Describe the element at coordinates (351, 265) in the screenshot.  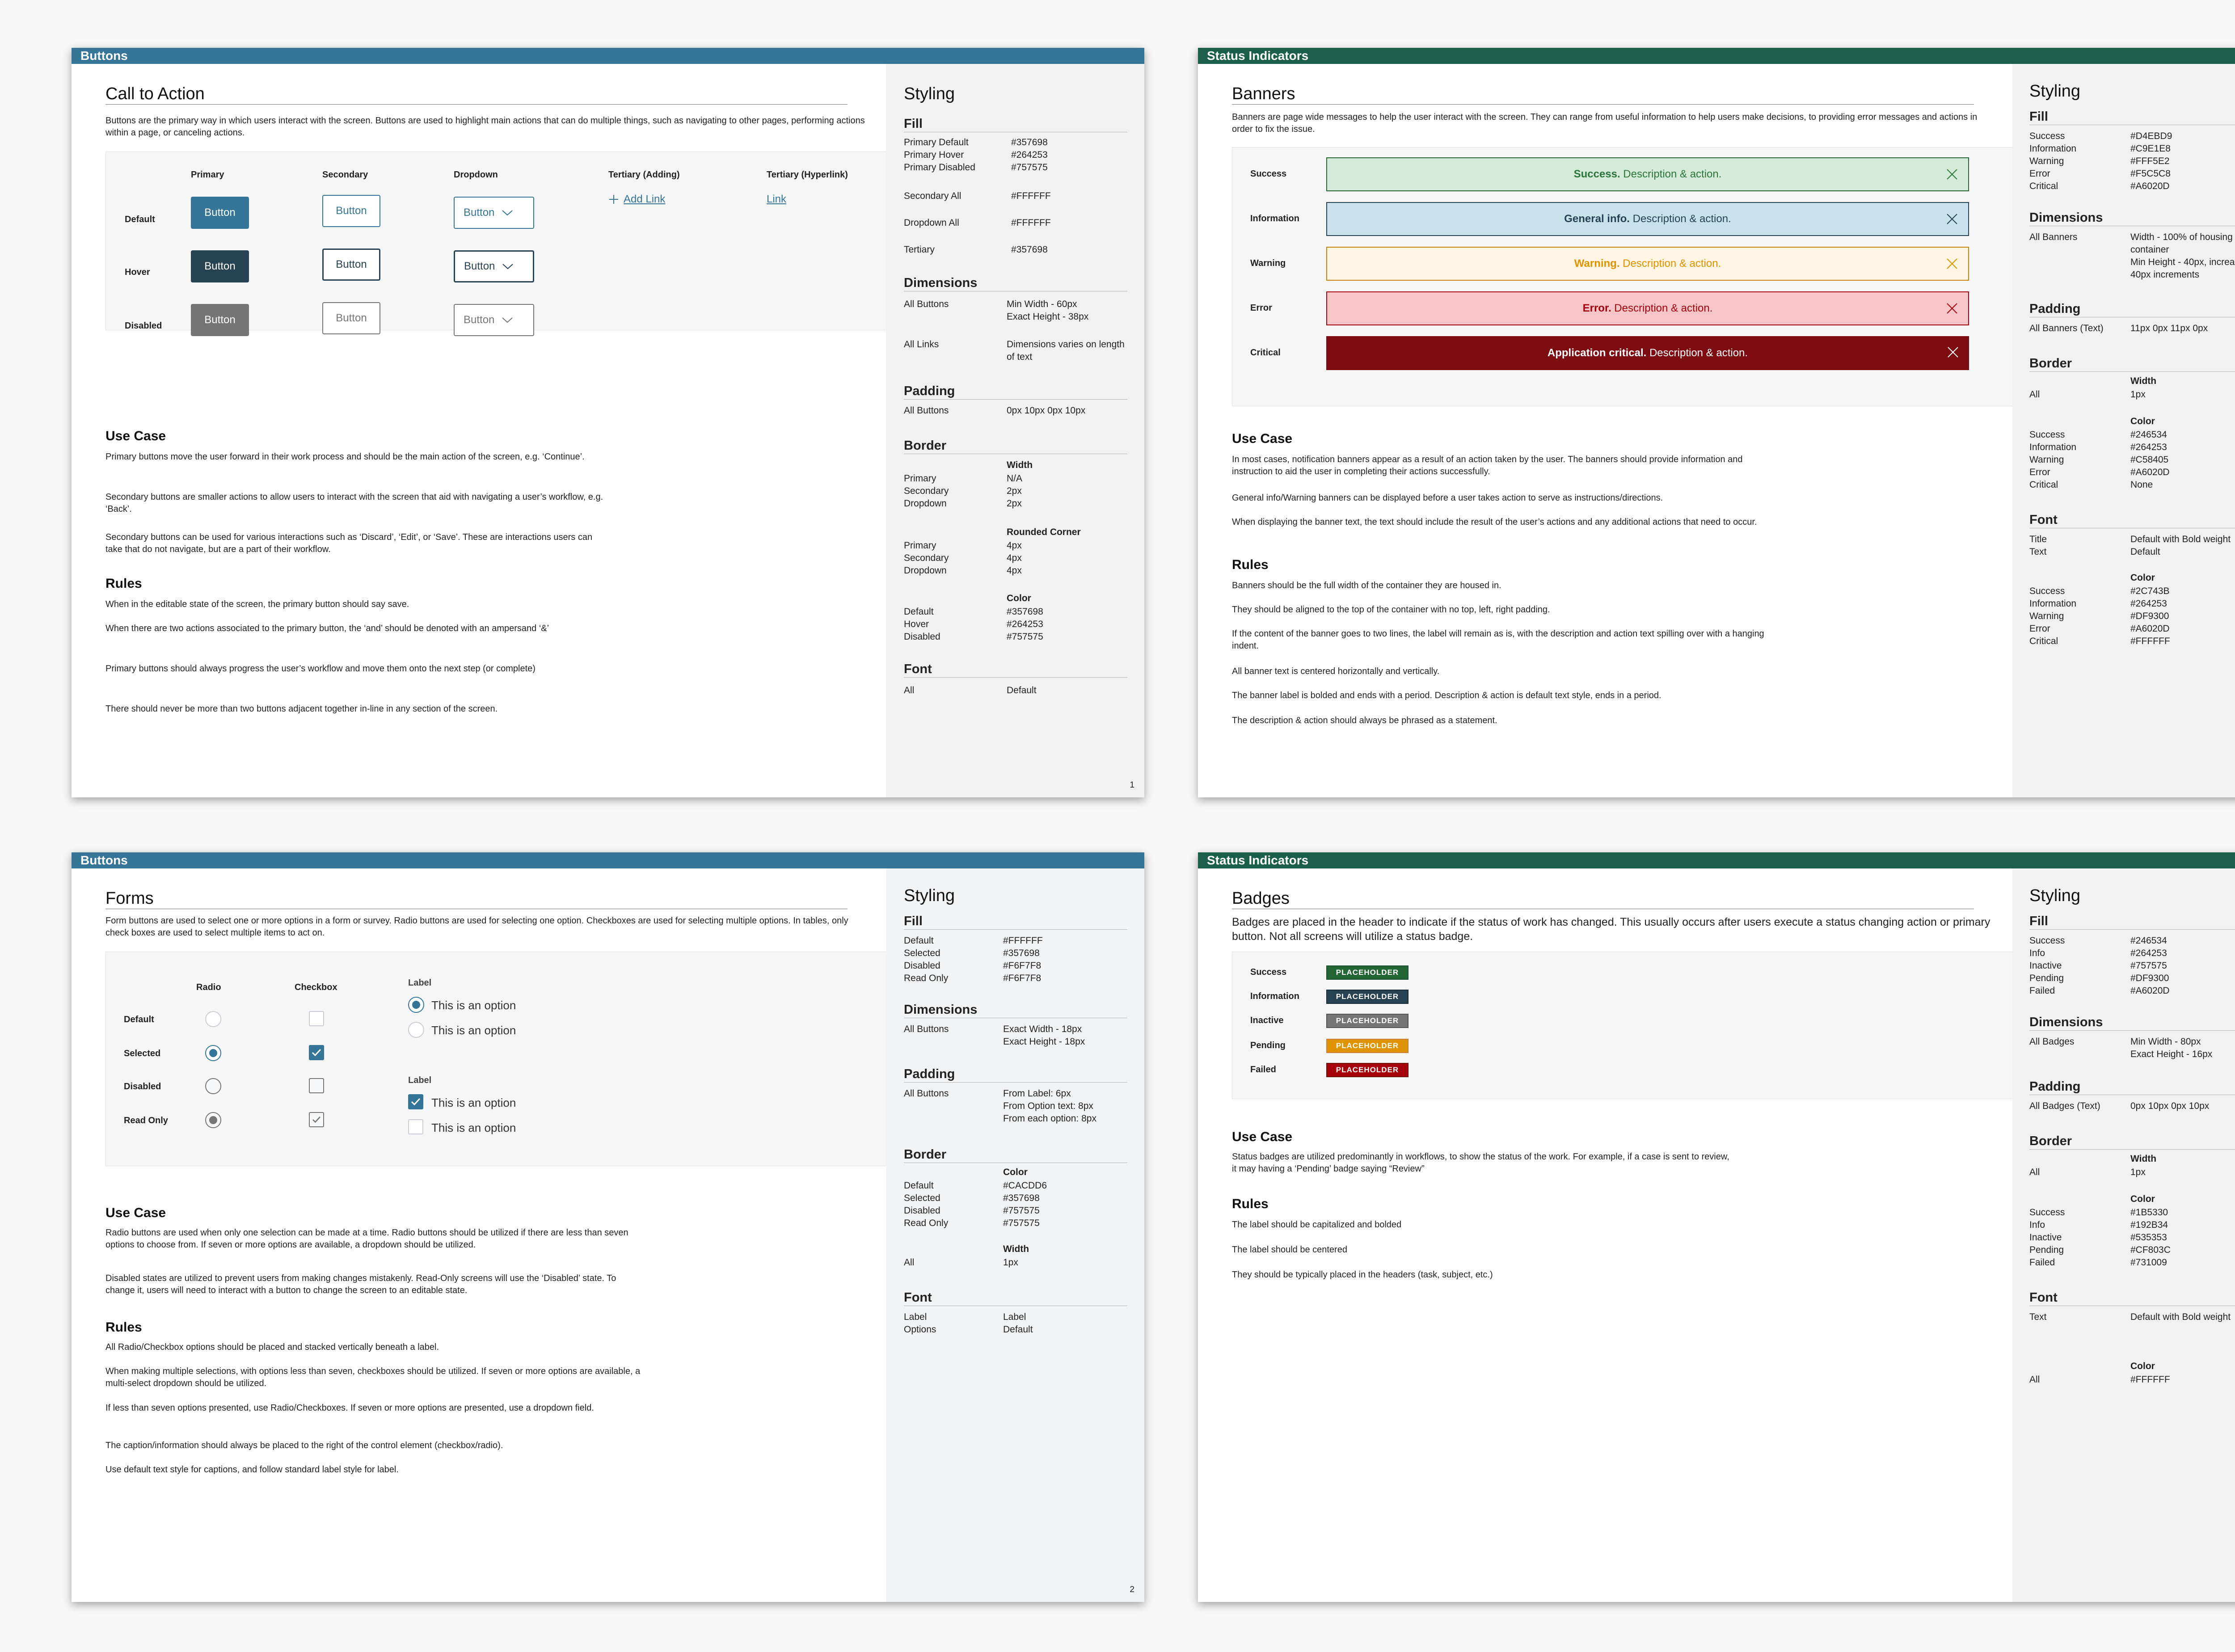
I see `secondary-button-hover: Button` at that location.